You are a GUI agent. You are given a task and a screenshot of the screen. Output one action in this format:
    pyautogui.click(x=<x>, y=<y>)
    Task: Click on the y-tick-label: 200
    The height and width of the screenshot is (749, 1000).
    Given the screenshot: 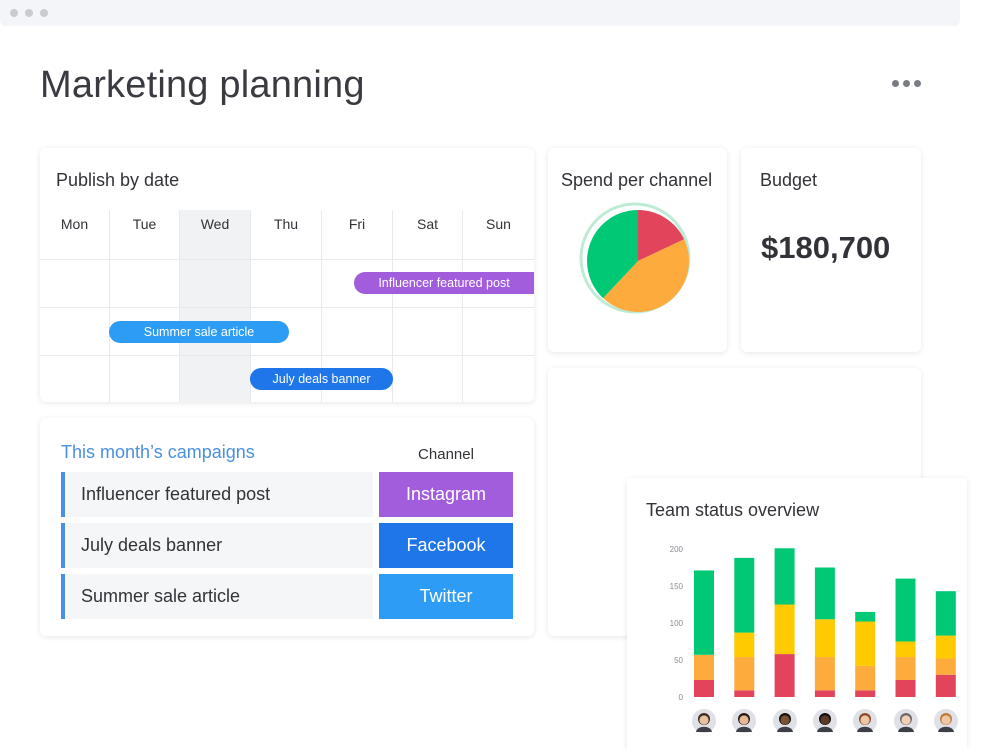 What is the action you would take?
    pyautogui.click(x=677, y=549)
    